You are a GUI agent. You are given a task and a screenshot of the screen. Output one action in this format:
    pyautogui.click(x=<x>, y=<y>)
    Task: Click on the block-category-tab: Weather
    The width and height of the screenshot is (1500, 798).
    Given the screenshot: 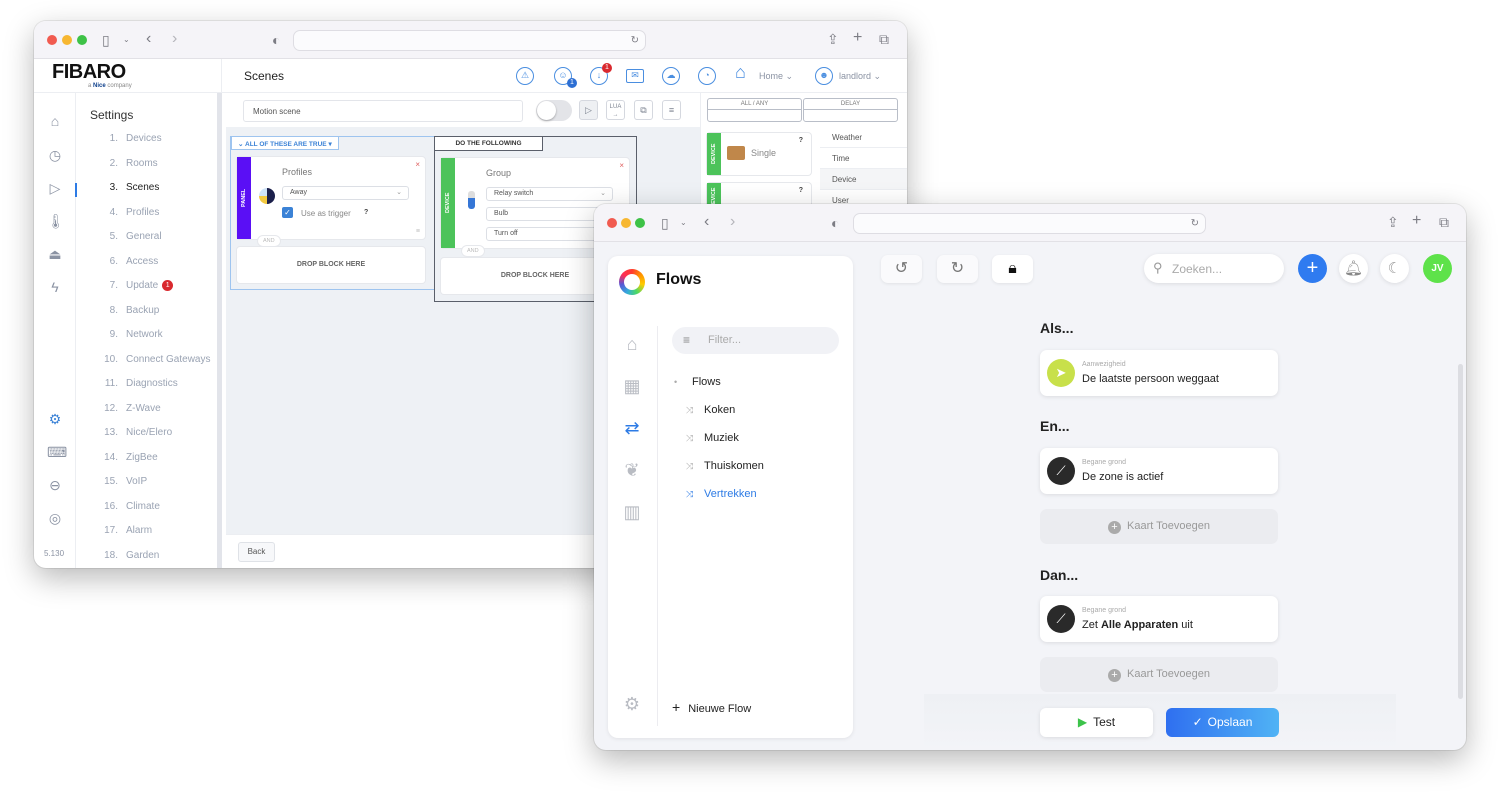 What is the action you would take?
    pyautogui.click(x=863, y=137)
    